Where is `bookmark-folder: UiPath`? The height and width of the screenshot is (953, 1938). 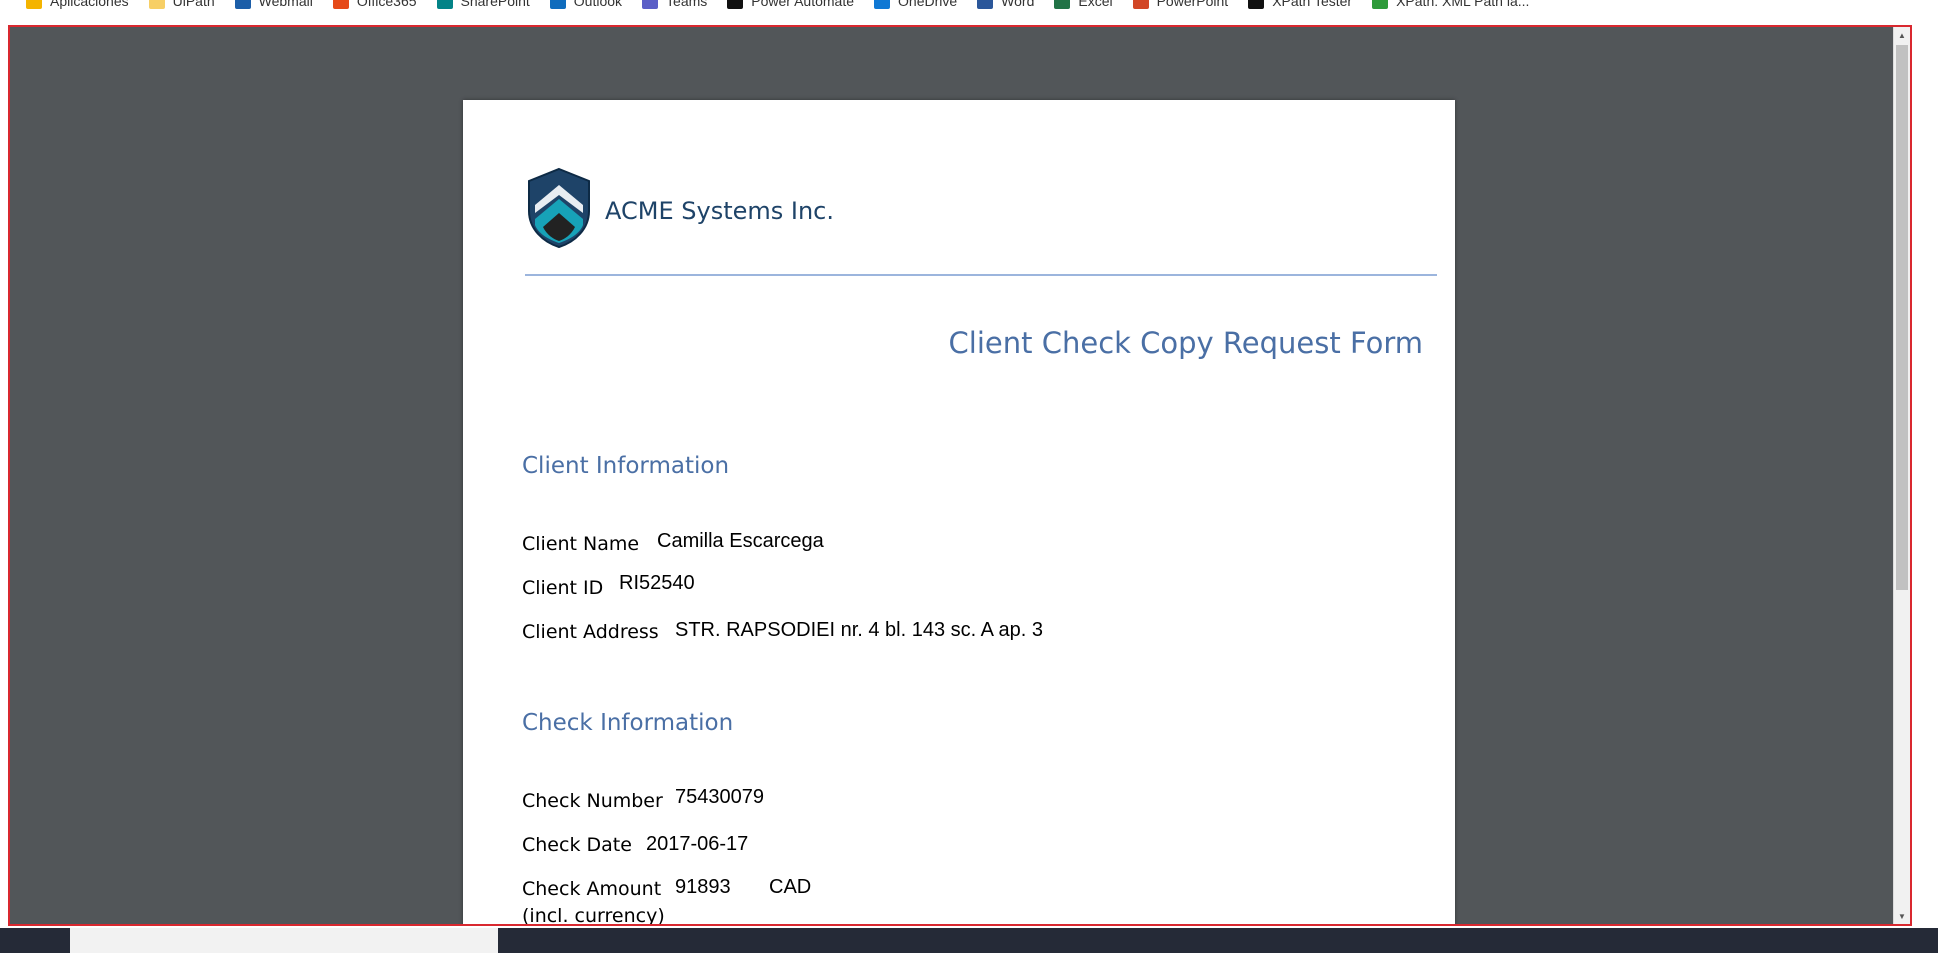
bookmark-folder: UiPath is located at coordinates (181, 4).